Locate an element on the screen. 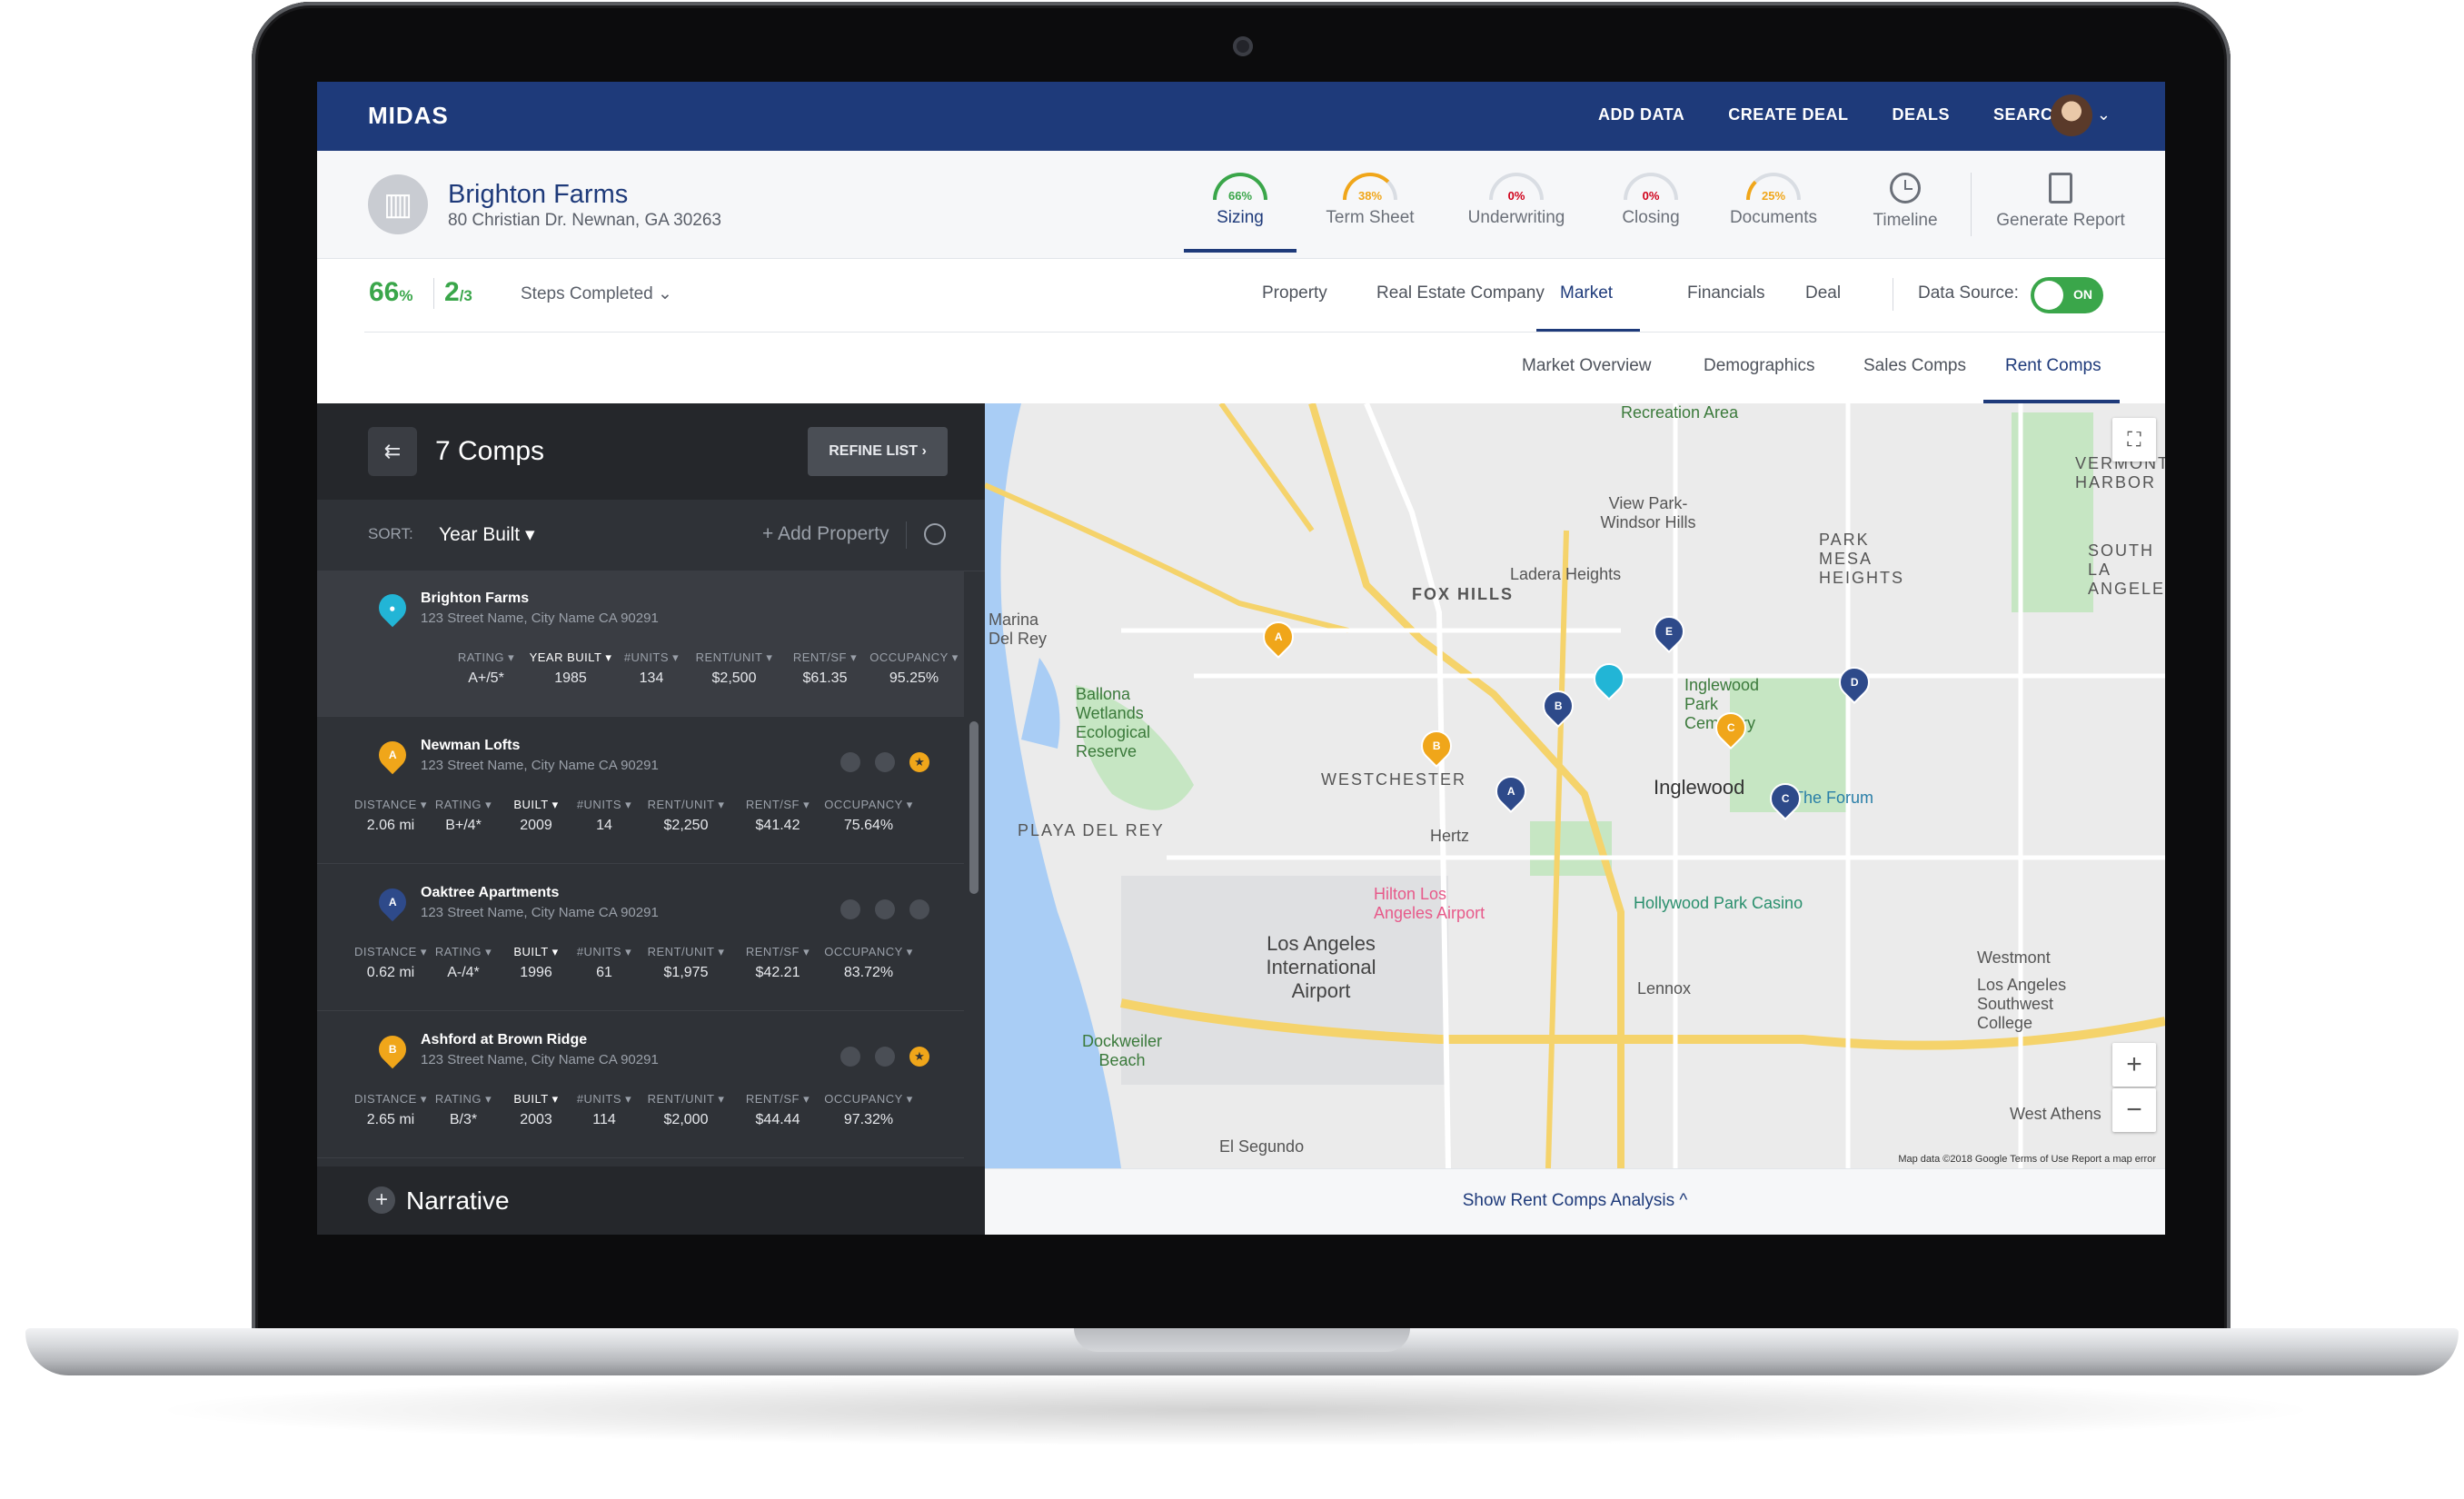 This screenshot has height=1499, width=2464. property-address: 80 Christian Dr. Newnan, GA 30263 is located at coordinates (585, 220).